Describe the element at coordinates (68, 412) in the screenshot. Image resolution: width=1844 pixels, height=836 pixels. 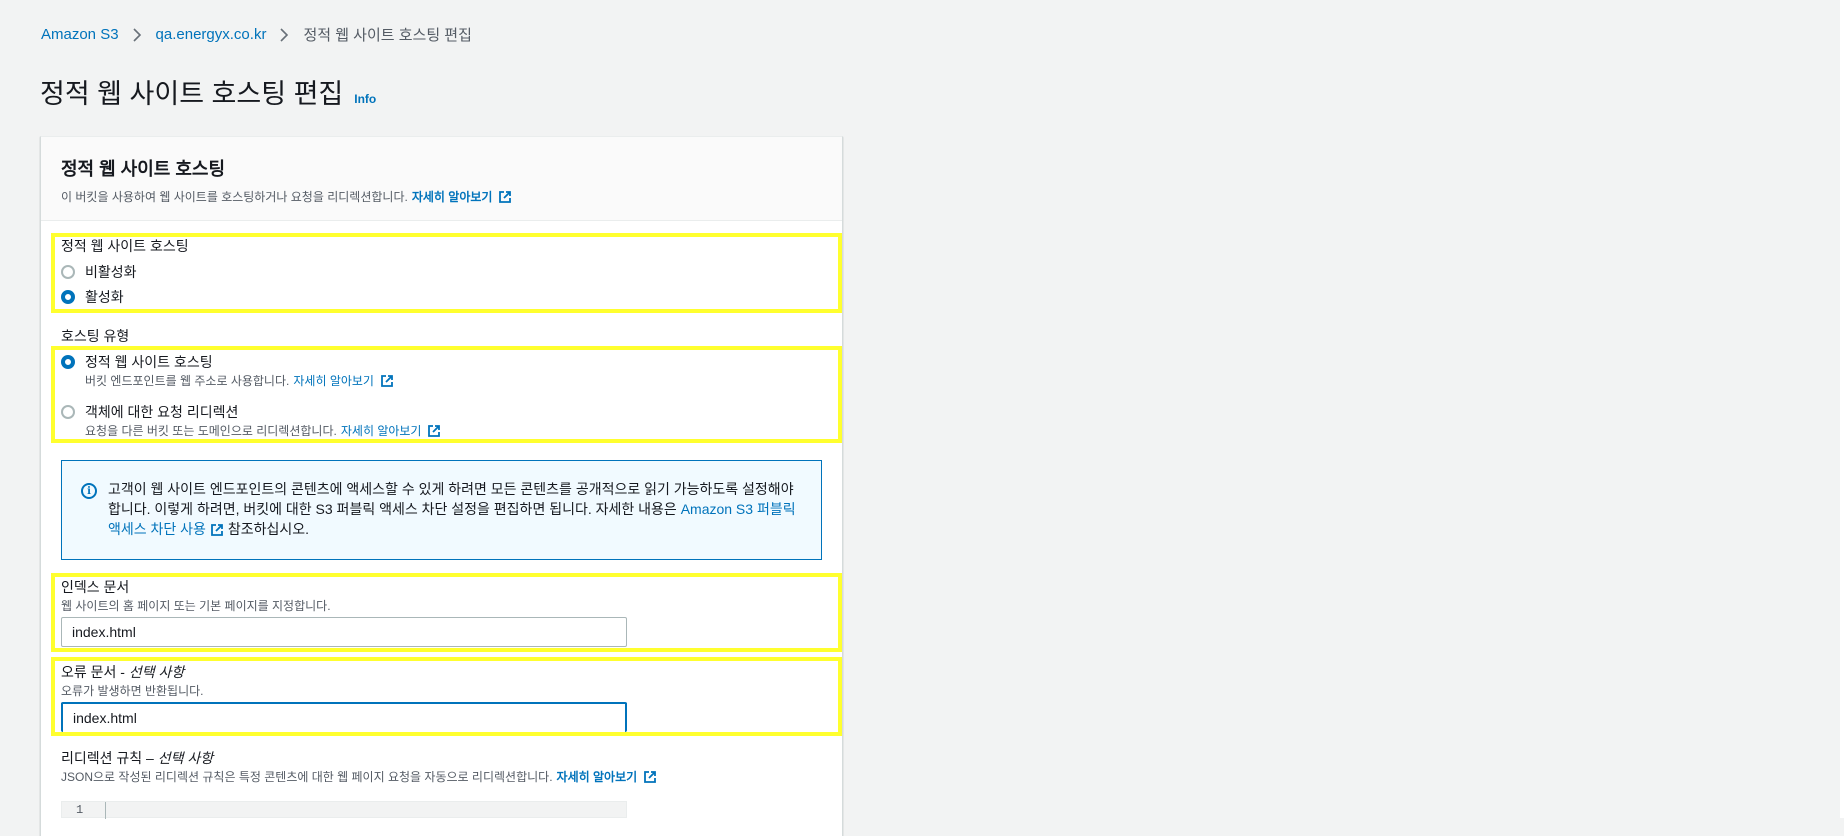
I see `radio-redirect-input` at that location.